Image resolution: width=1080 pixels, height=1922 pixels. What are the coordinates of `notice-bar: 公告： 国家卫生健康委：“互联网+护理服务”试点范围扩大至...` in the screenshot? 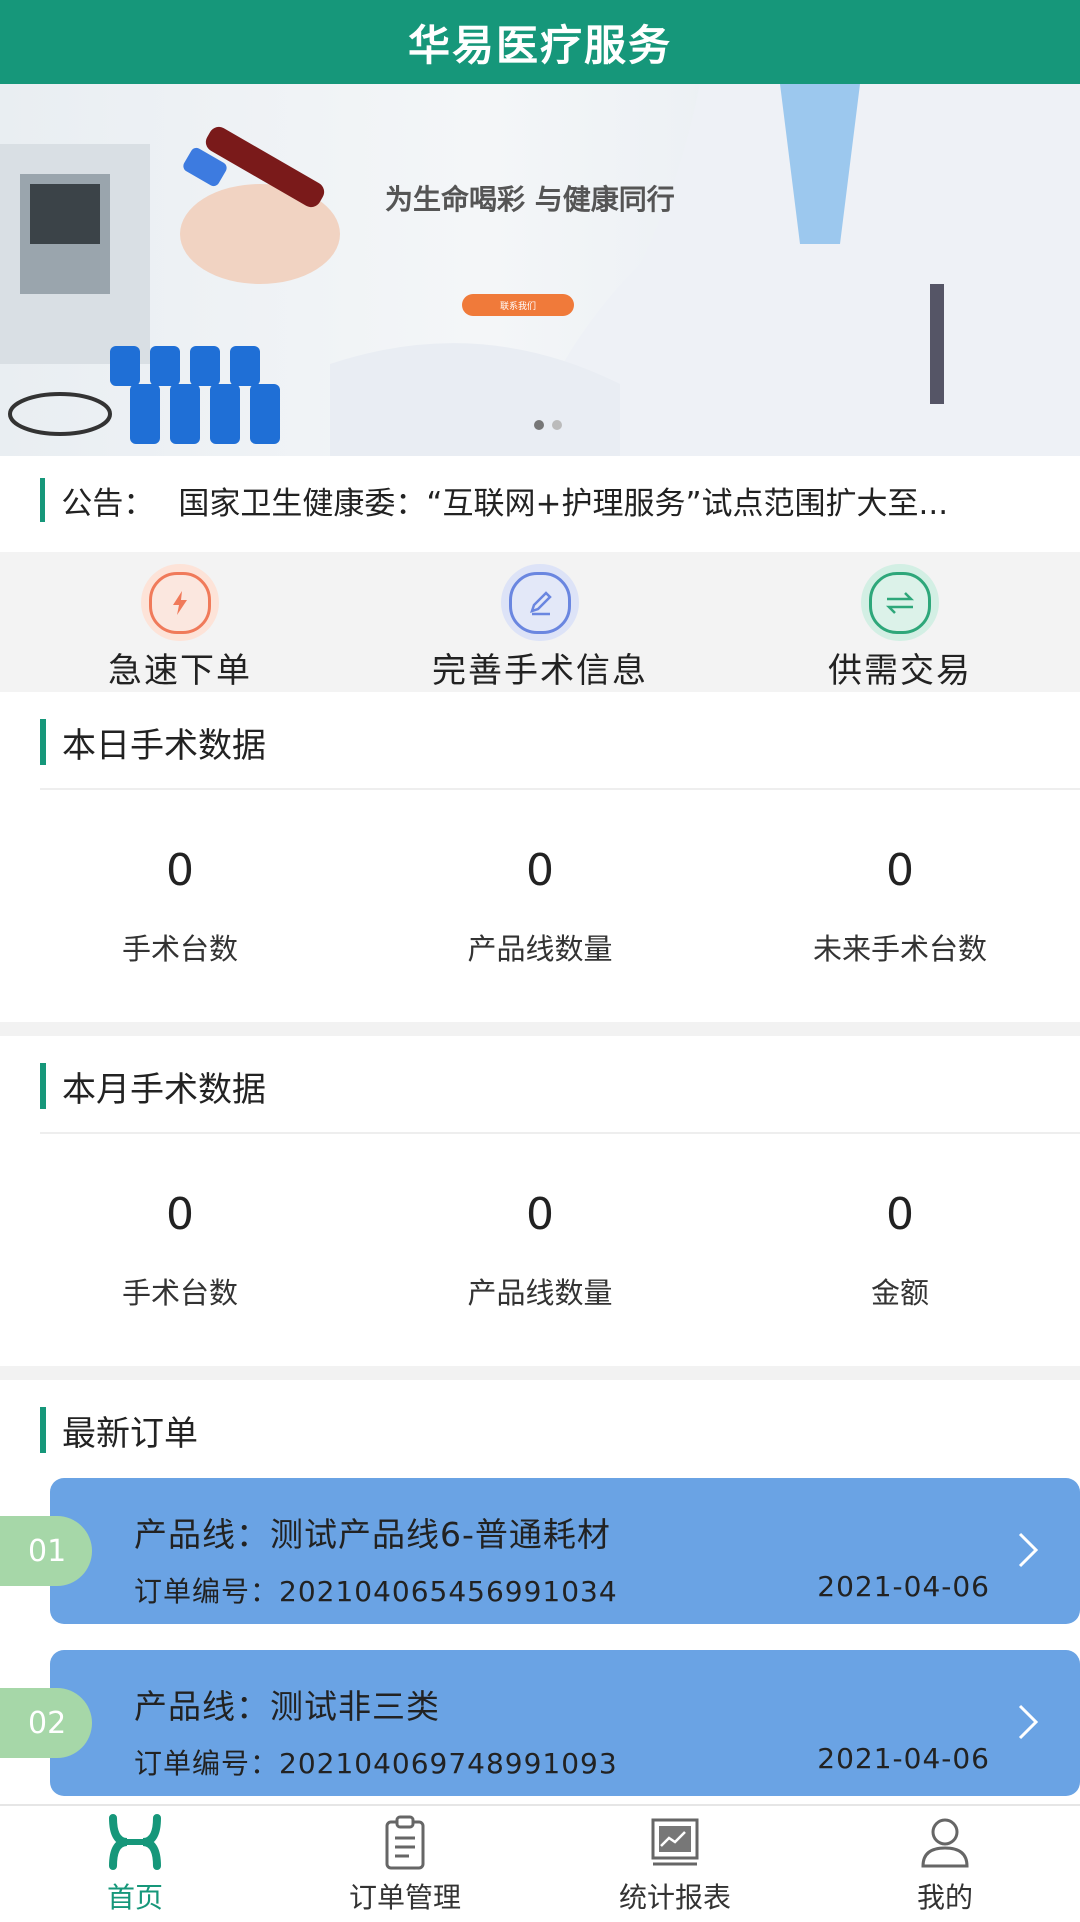 It's located at (540, 500).